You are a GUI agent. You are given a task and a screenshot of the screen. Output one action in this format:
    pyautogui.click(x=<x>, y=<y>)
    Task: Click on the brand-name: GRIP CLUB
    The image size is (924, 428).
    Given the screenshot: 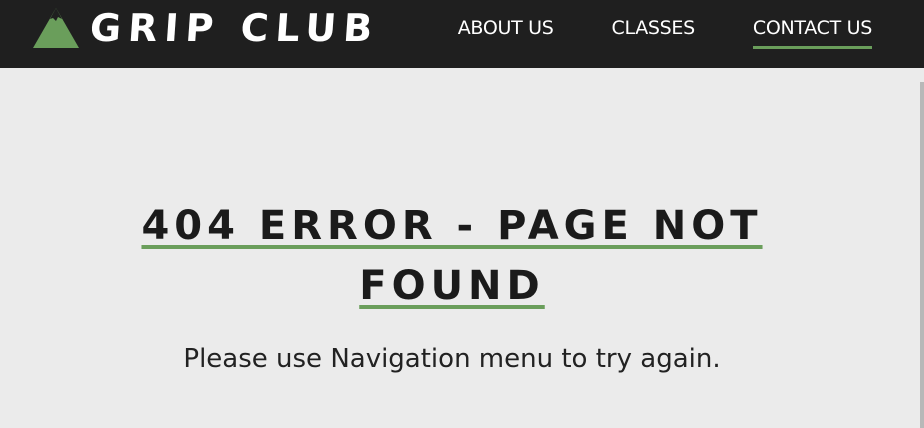 What is the action you would take?
    pyautogui.click(x=234, y=28)
    